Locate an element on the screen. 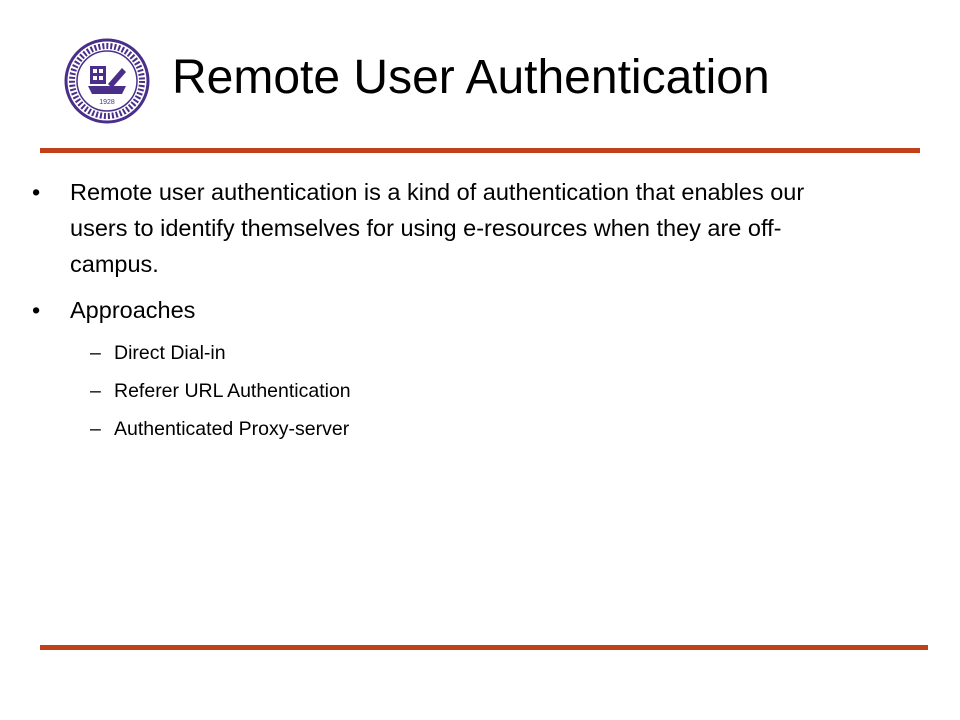  sub-item: – Authenticated Proxy-server is located at coordinates (430, 429).